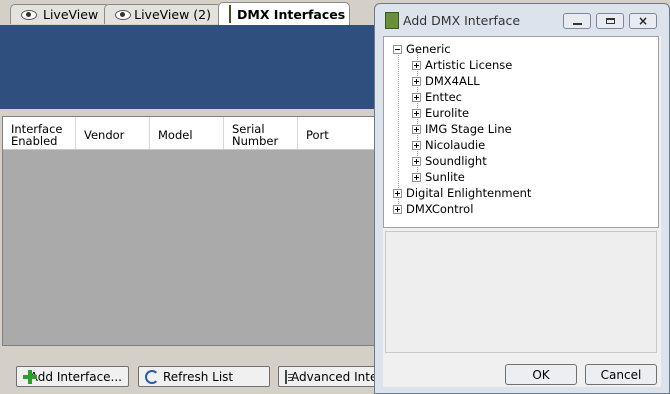 The height and width of the screenshot is (394, 670). I want to click on column-vendor: Vendor, so click(113, 133).